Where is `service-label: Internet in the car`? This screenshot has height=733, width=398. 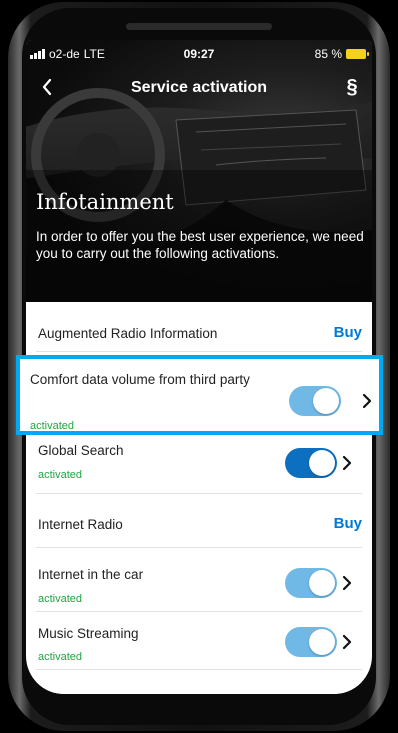
service-label: Internet in the car is located at coordinates (91, 574).